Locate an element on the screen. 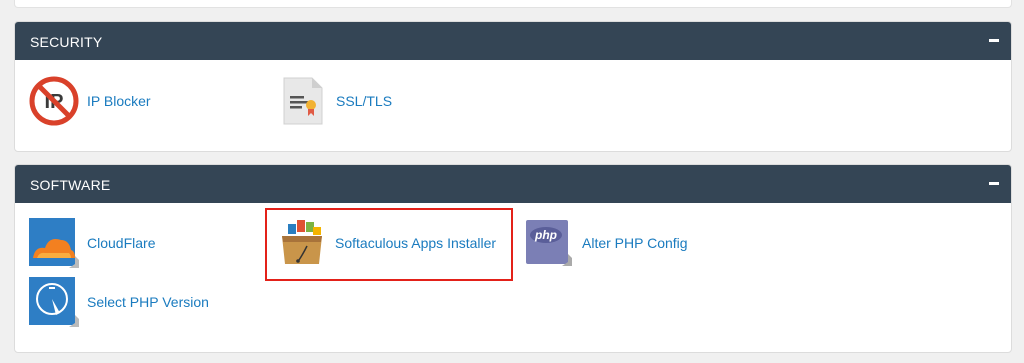 This screenshot has width=1024, height=363. svg-text: php is located at coordinates (545, 235).